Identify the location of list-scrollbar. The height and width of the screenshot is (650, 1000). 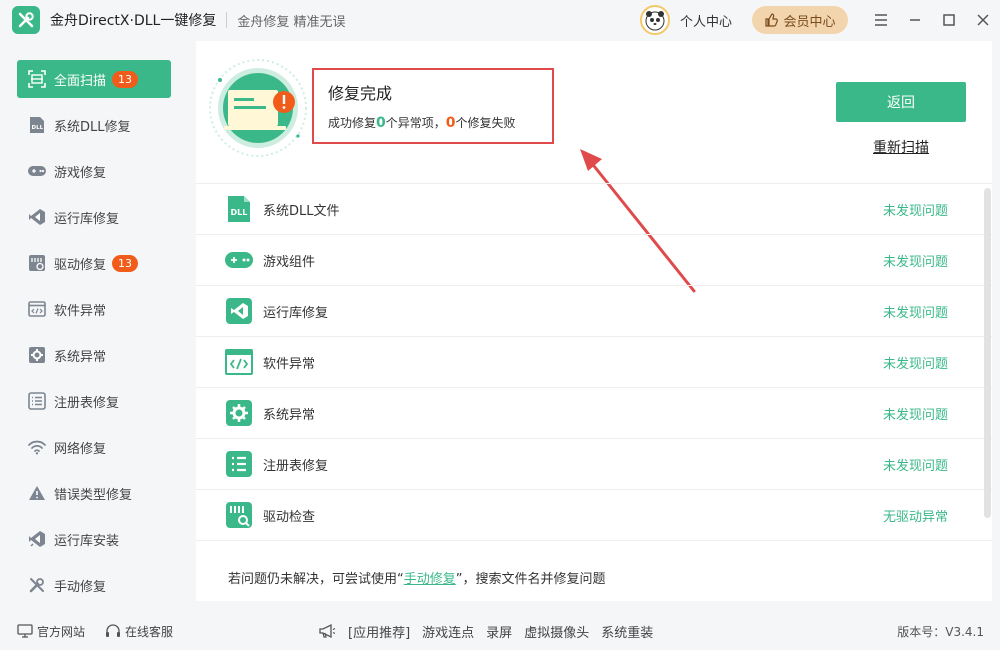
(987, 362).